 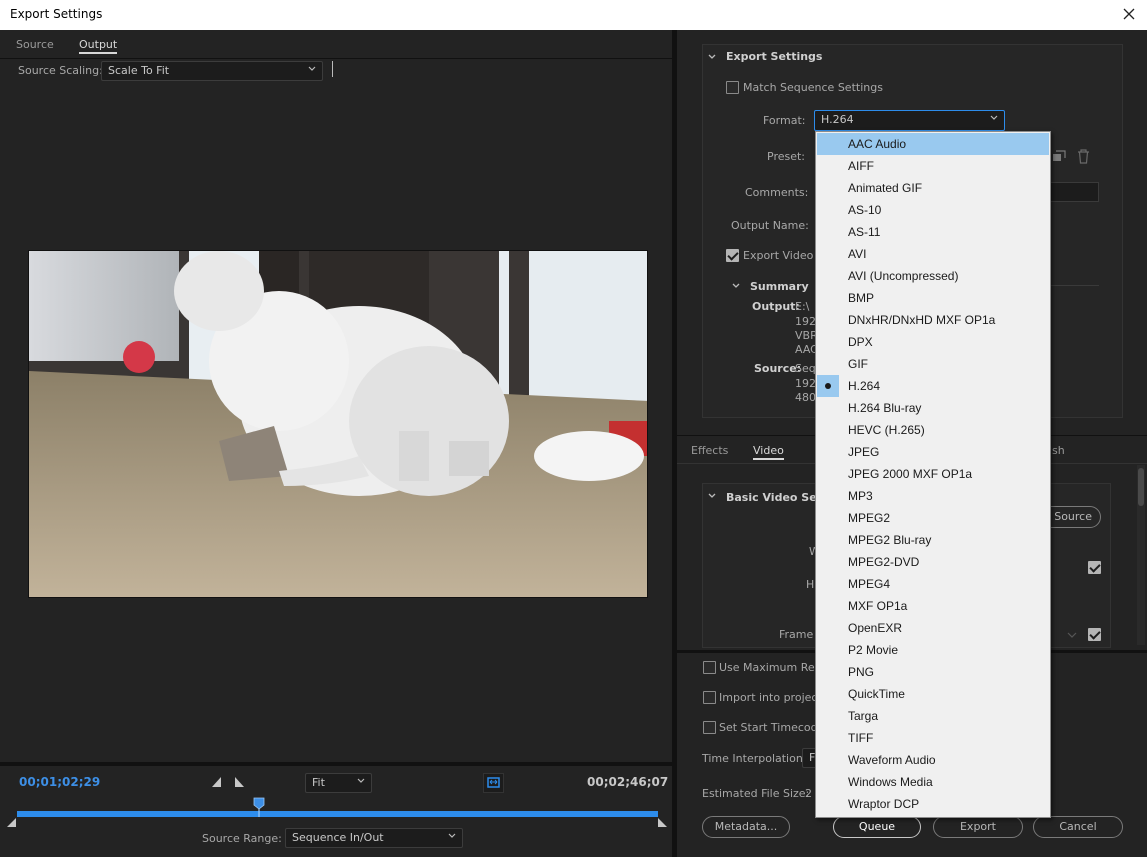 What do you see at coordinates (933, 650) in the screenshot?
I see `format-option: P2 Movie` at bounding box center [933, 650].